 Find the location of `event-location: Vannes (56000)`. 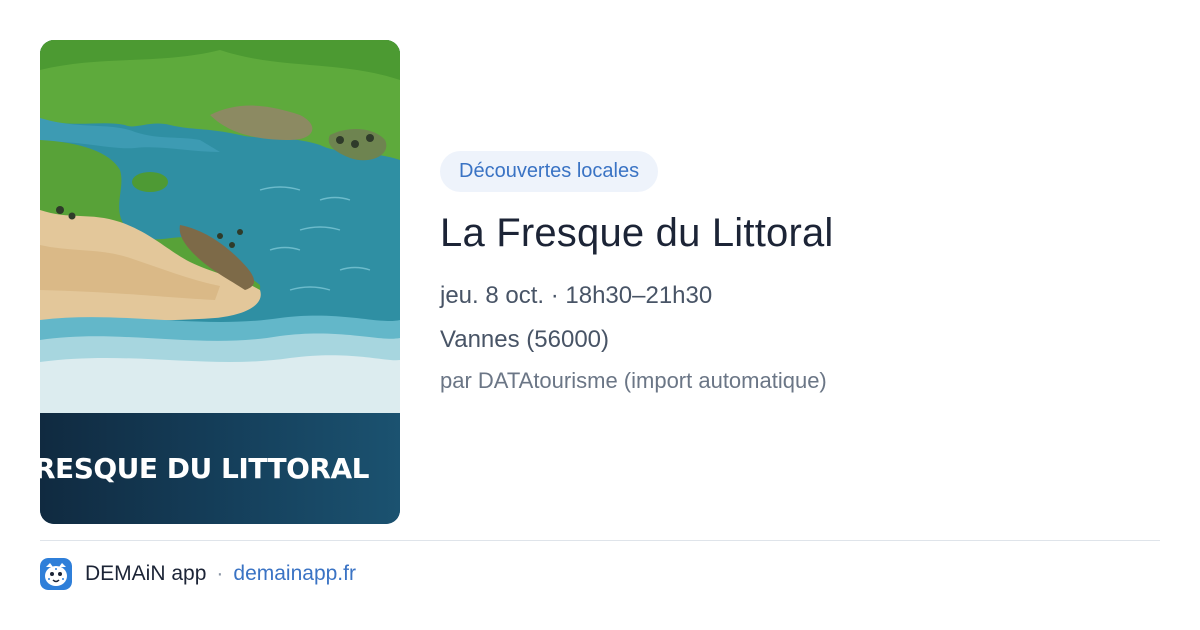

event-location: Vannes (56000) is located at coordinates (525, 339).